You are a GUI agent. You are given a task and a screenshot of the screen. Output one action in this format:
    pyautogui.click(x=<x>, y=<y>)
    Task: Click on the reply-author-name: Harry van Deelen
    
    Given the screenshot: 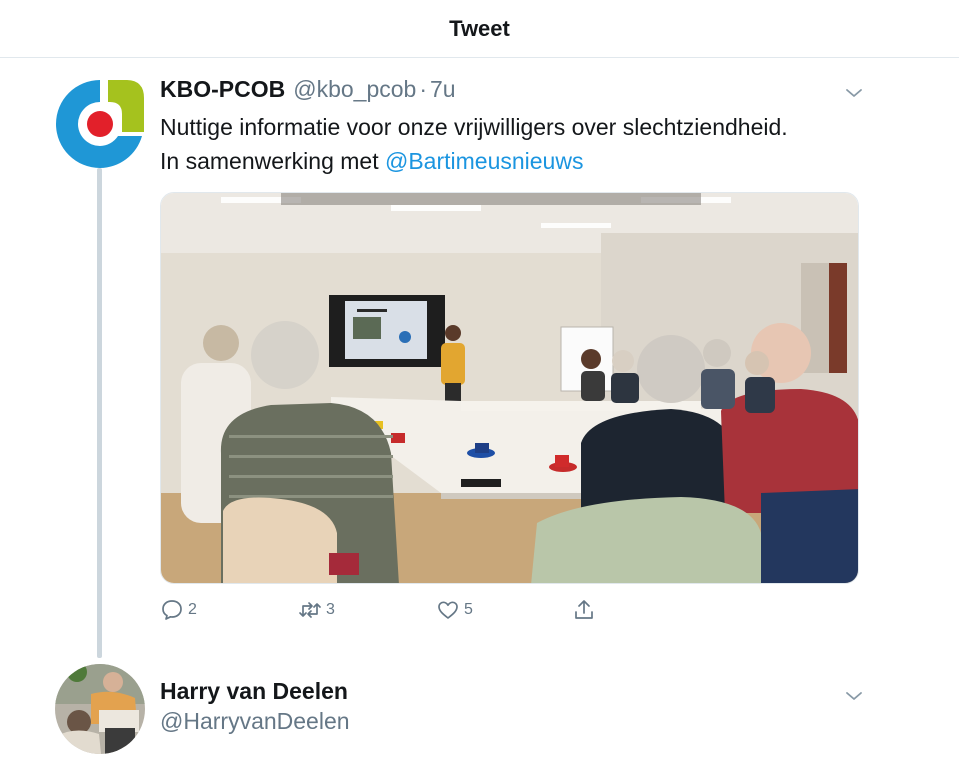 What is the action you would take?
    pyautogui.click(x=254, y=691)
    